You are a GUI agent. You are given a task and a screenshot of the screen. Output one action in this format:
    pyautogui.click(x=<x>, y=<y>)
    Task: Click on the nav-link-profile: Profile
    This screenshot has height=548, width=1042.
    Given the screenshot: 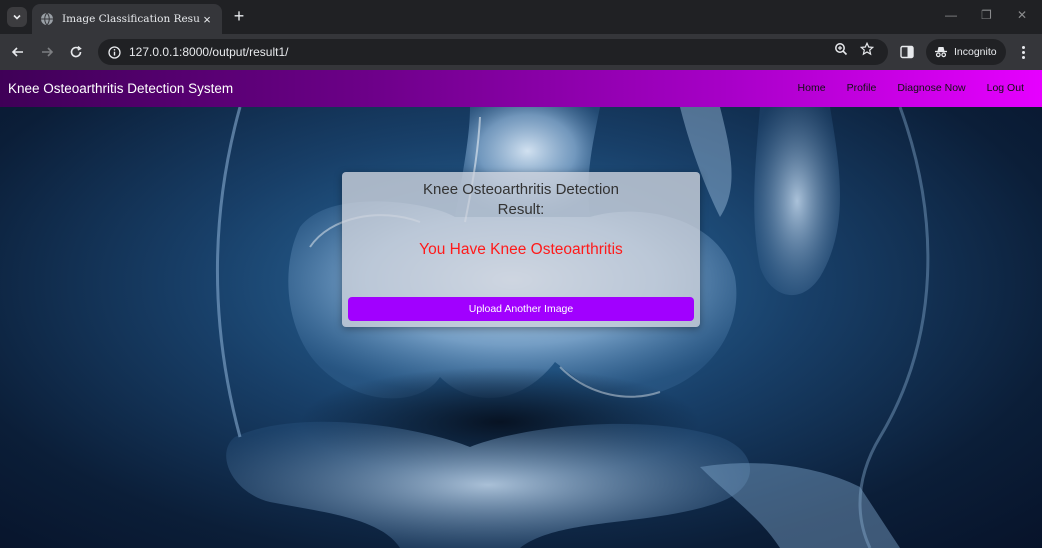 What is the action you would take?
    pyautogui.click(x=862, y=88)
    